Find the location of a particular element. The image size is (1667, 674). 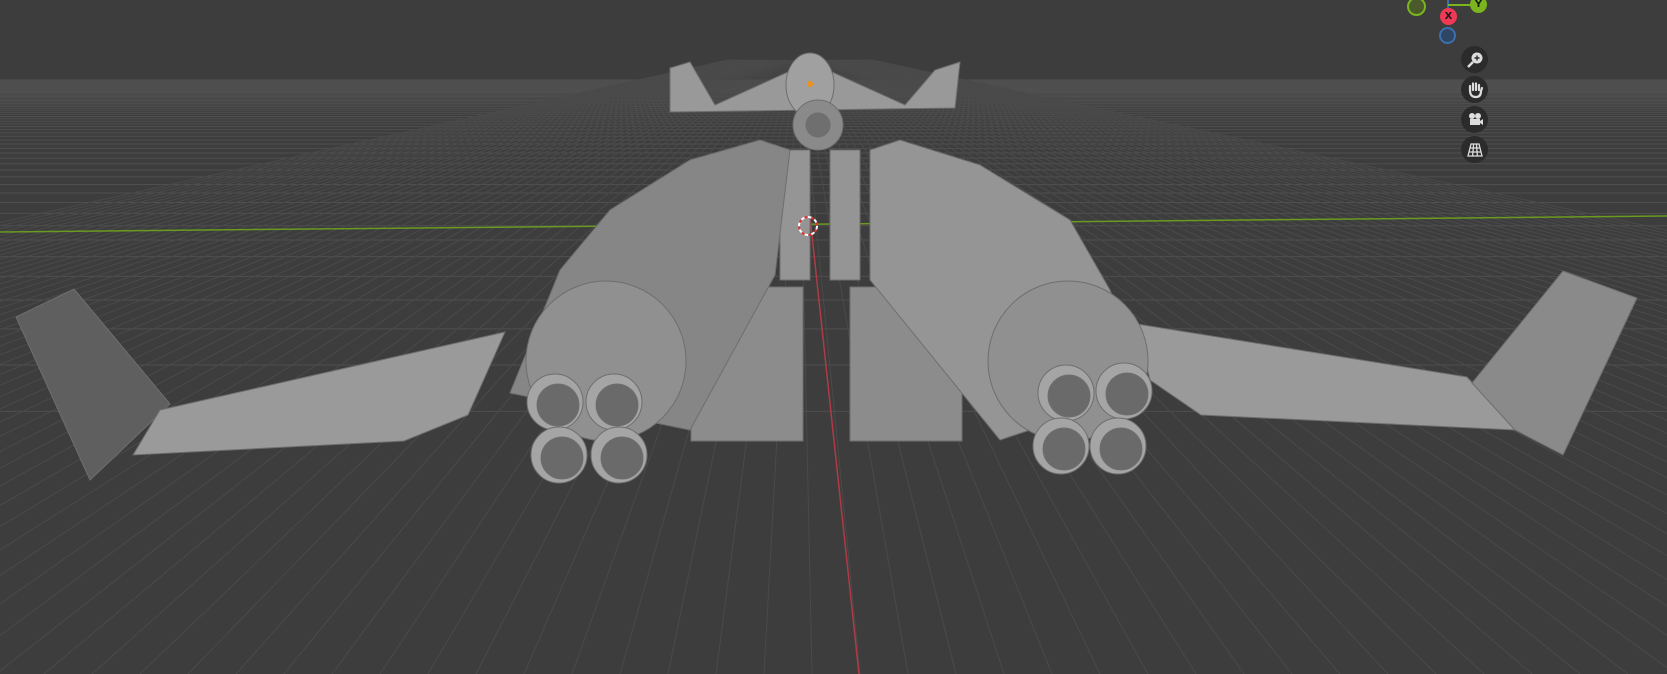

origin-dot is located at coordinates (810, 84).